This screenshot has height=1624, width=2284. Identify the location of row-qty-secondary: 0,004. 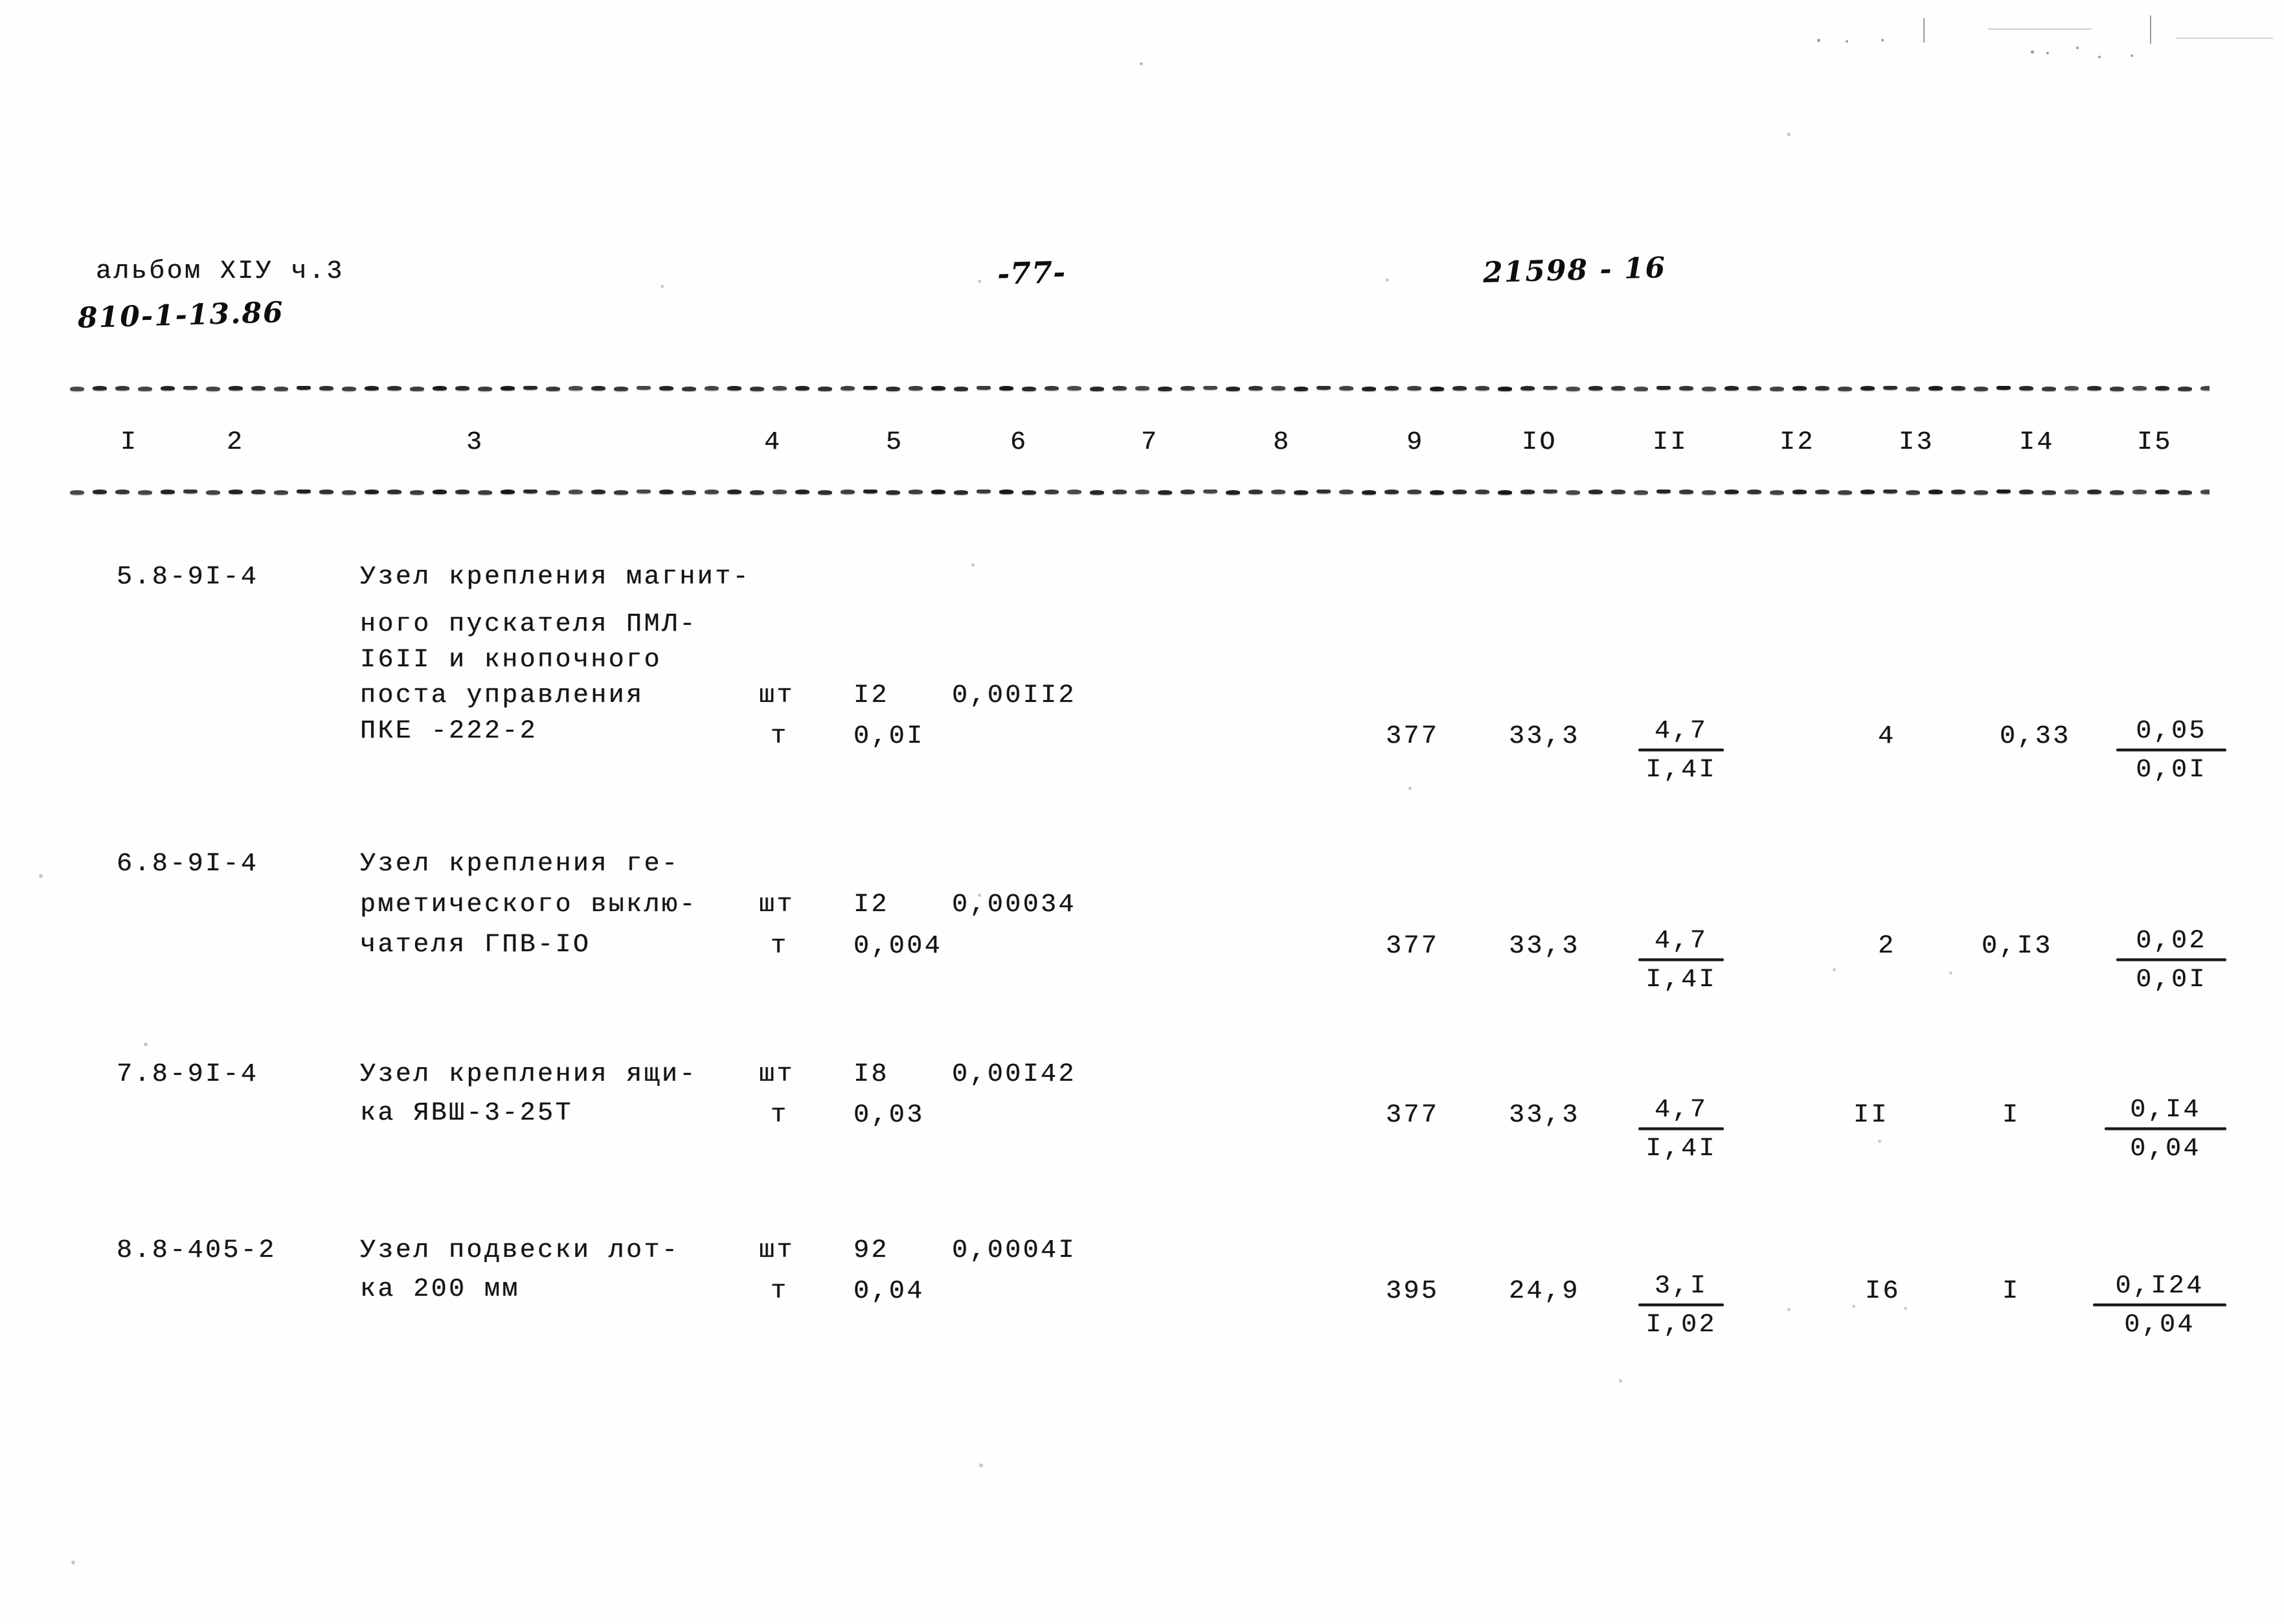
(899, 946).